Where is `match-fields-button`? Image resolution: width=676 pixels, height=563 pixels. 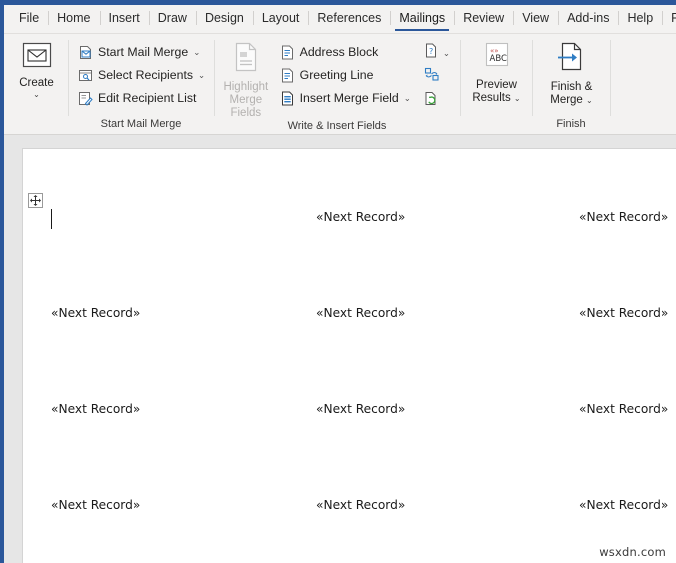 match-fields-button is located at coordinates (437, 77).